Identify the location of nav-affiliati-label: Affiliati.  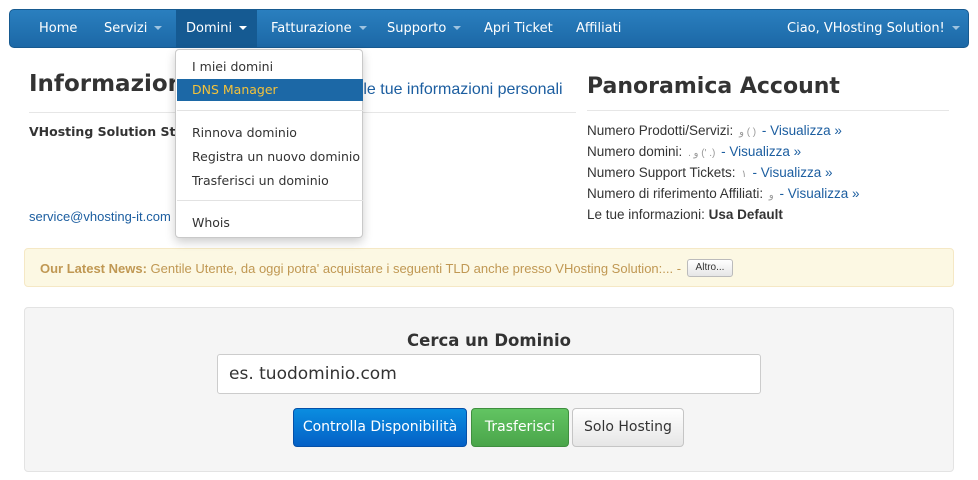
(599, 28).